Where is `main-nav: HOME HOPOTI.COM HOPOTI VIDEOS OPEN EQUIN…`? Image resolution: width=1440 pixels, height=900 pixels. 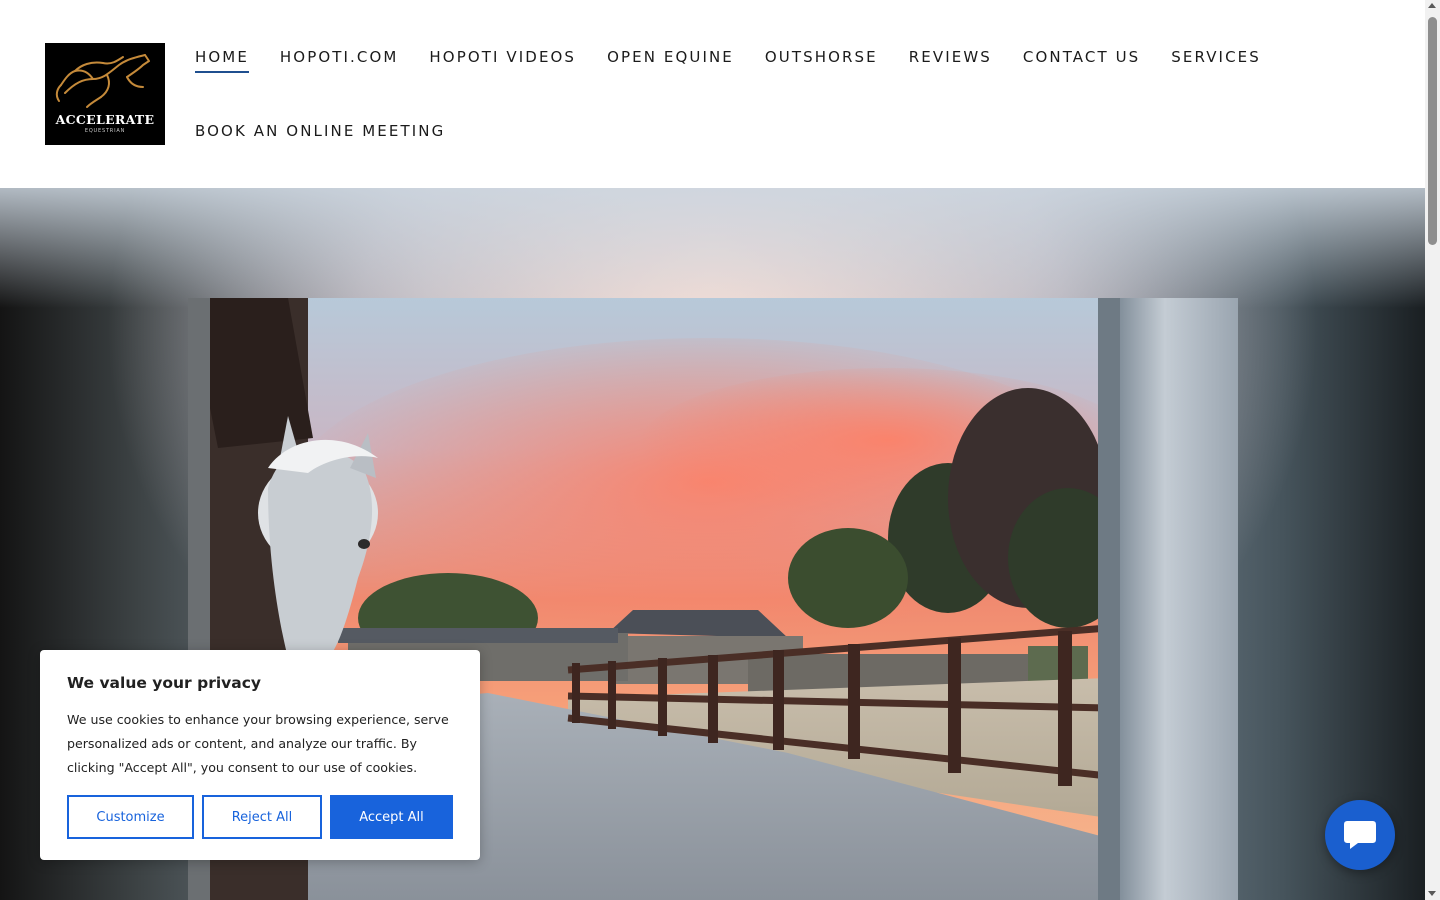
main-nav: HOME HOPOTI.COM HOPOTI VIDEOS OPEN EQUIN… is located at coordinates (727, 94).